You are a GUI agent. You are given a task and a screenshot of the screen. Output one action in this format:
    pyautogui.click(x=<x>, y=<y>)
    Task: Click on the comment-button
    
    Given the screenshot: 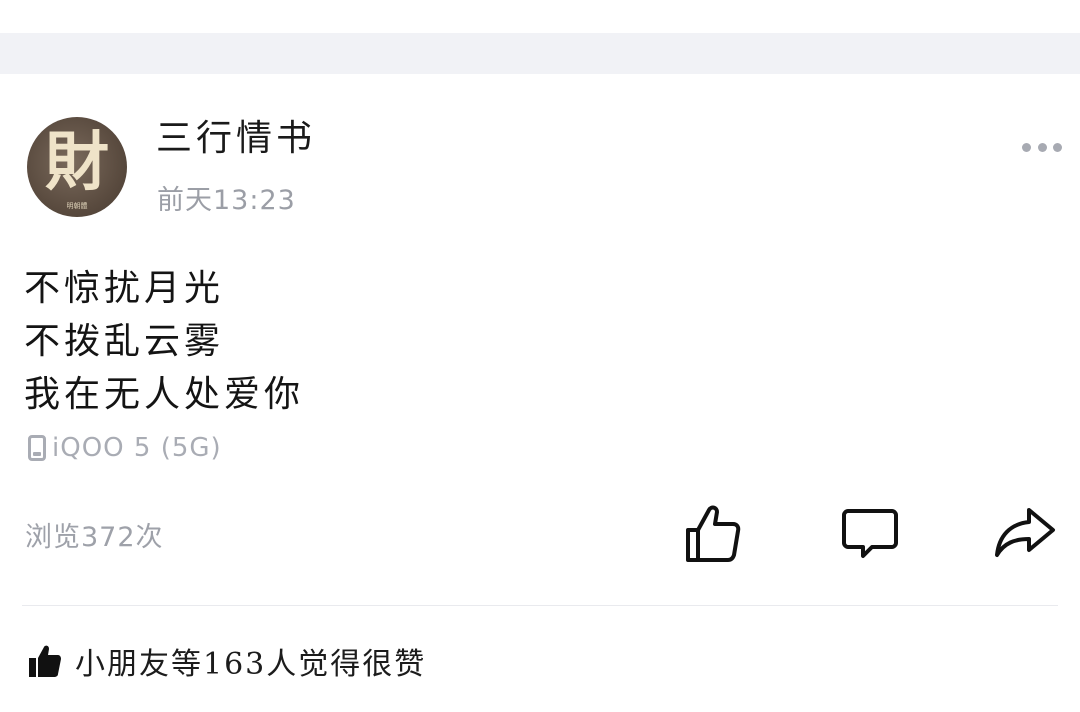 What is the action you would take?
    pyautogui.click(x=869, y=532)
    